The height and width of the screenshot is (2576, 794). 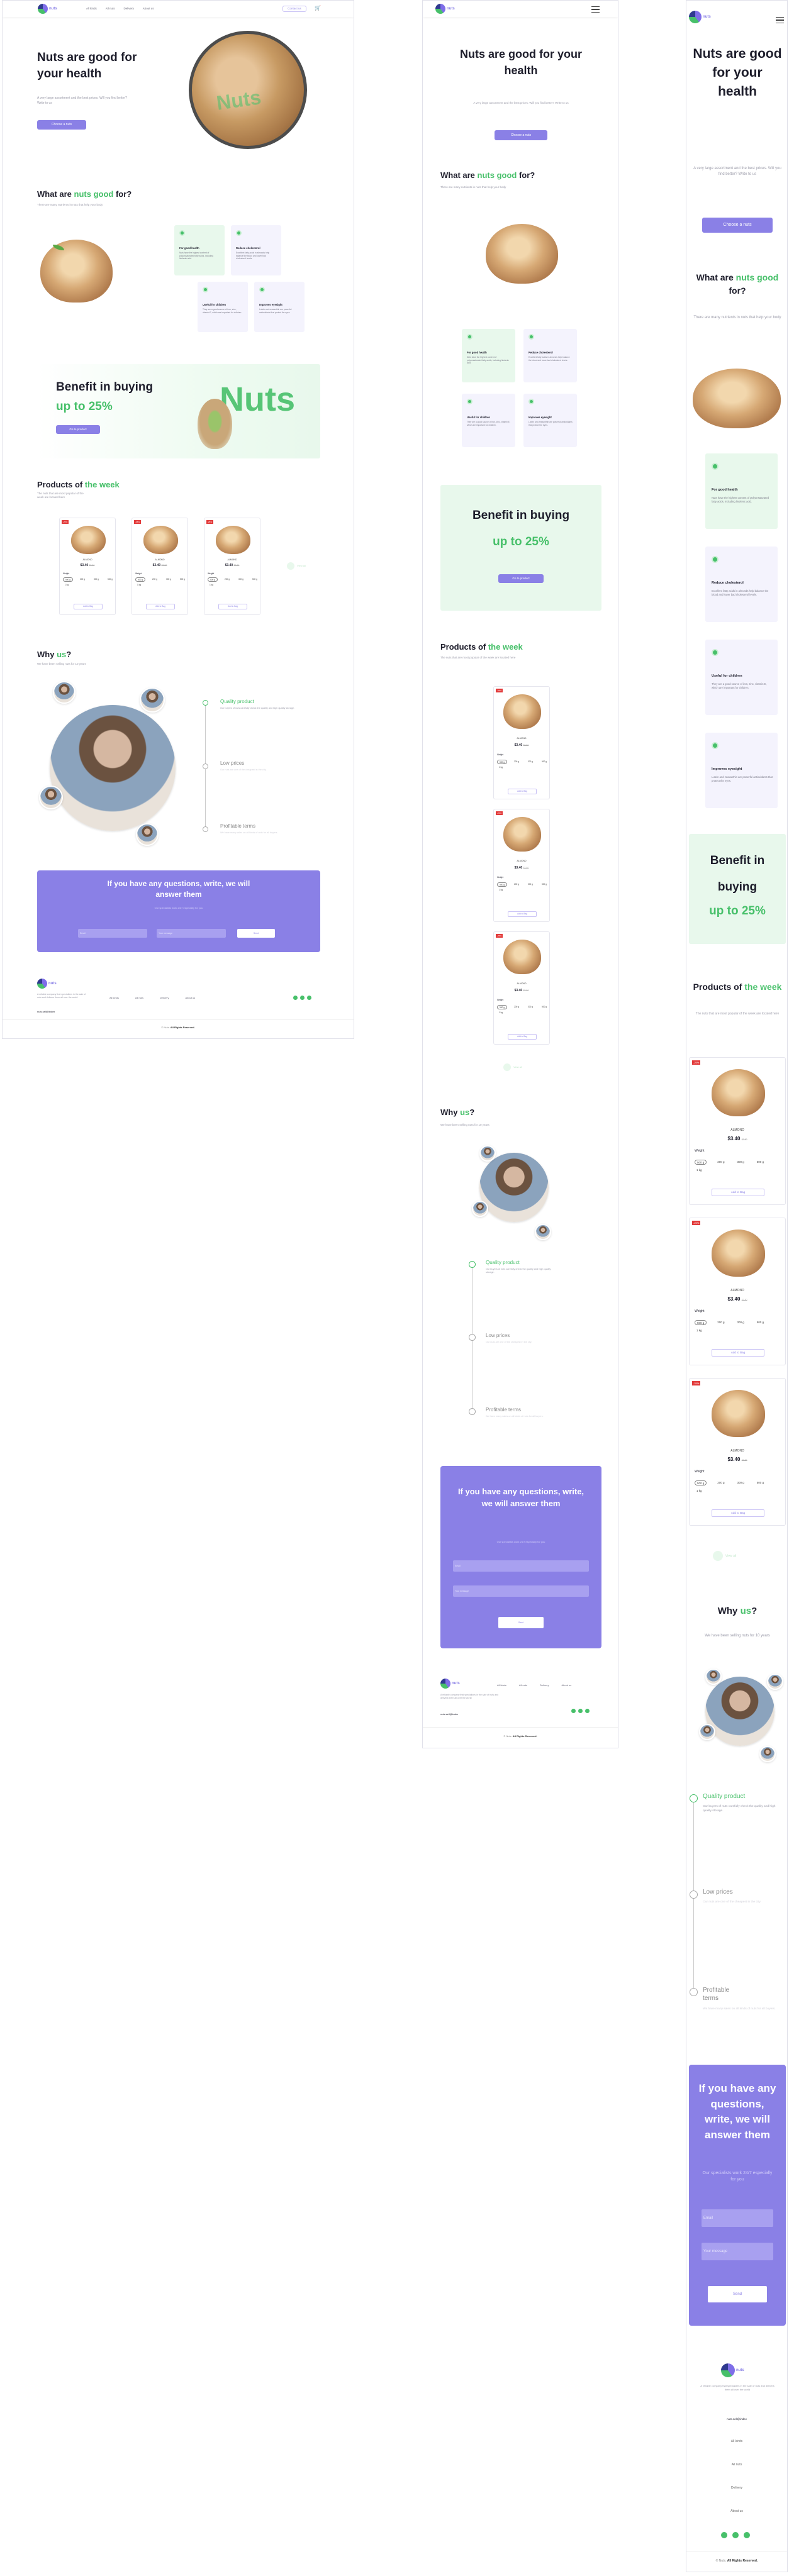 I want to click on footer-email: nuts.sell@index, so click(x=736, y=2419).